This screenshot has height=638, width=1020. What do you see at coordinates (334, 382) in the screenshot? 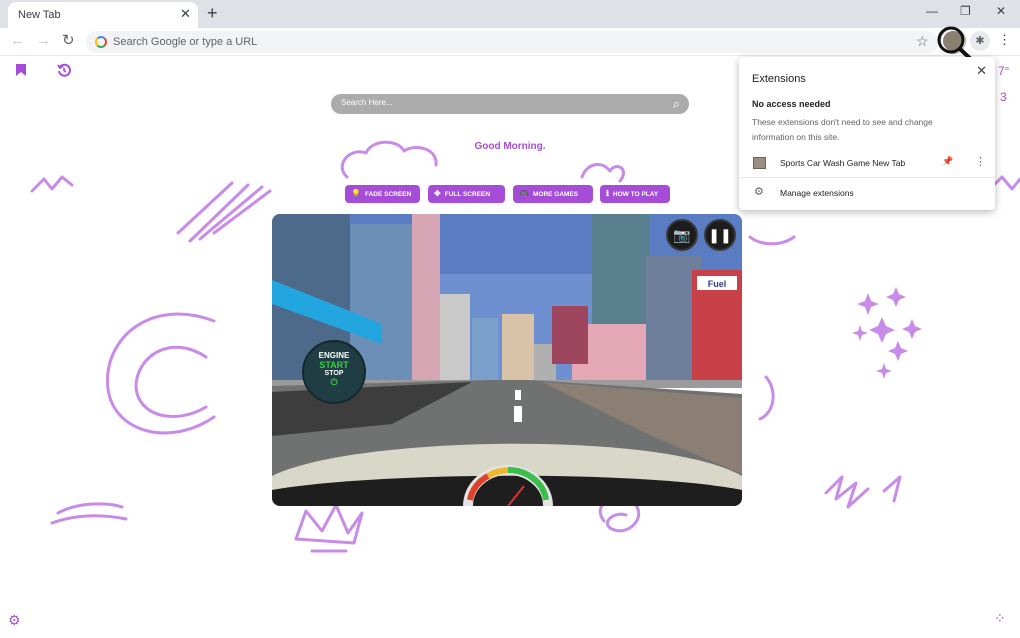
I see `power-icon: ⏻` at bounding box center [334, 382].